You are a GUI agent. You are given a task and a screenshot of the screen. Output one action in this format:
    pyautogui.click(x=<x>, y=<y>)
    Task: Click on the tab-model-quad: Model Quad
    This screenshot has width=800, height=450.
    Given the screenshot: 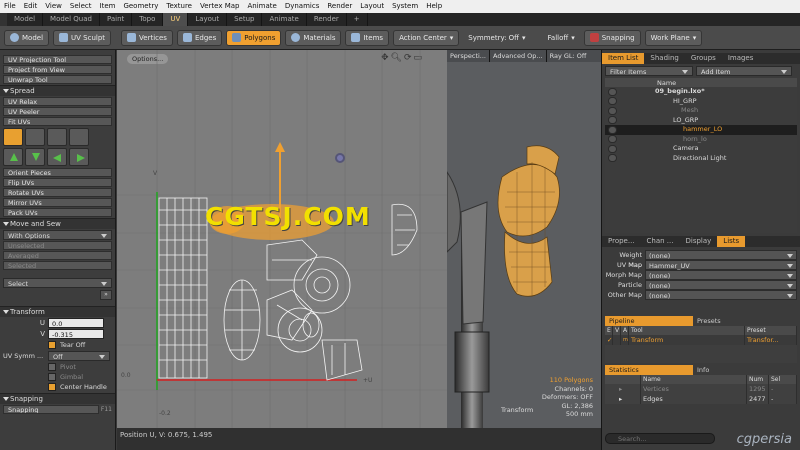 What is the action you would take?
    pyautogui.click(x=71, y=19)
    